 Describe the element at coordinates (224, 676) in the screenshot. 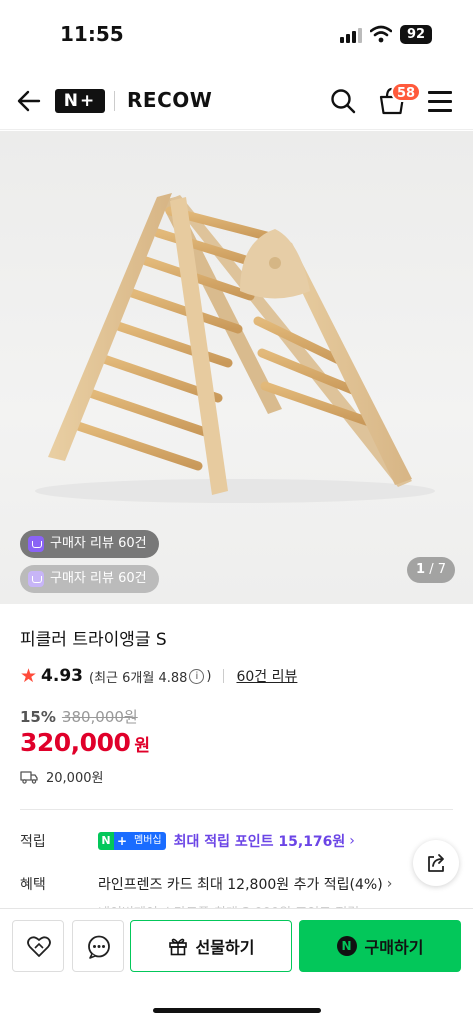

I see `rating-divider` at that location.